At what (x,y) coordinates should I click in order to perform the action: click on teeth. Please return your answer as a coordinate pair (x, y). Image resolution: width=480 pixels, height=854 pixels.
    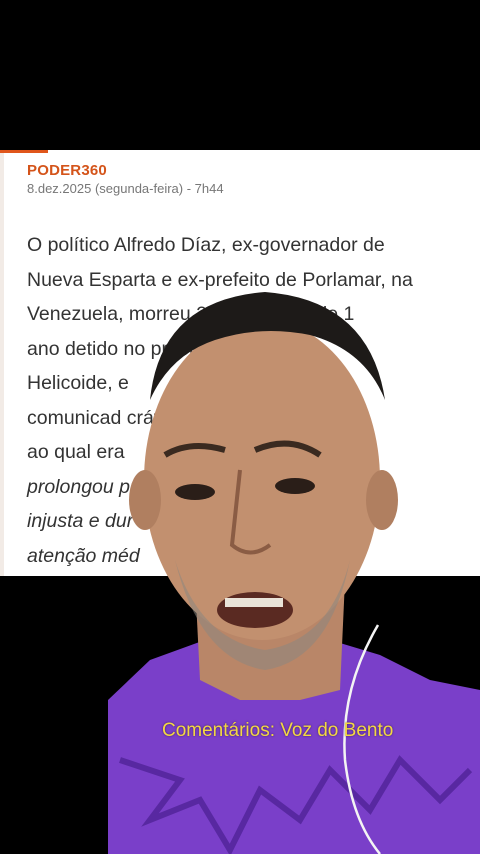
    Looking at the image, I should click on (254, 602).